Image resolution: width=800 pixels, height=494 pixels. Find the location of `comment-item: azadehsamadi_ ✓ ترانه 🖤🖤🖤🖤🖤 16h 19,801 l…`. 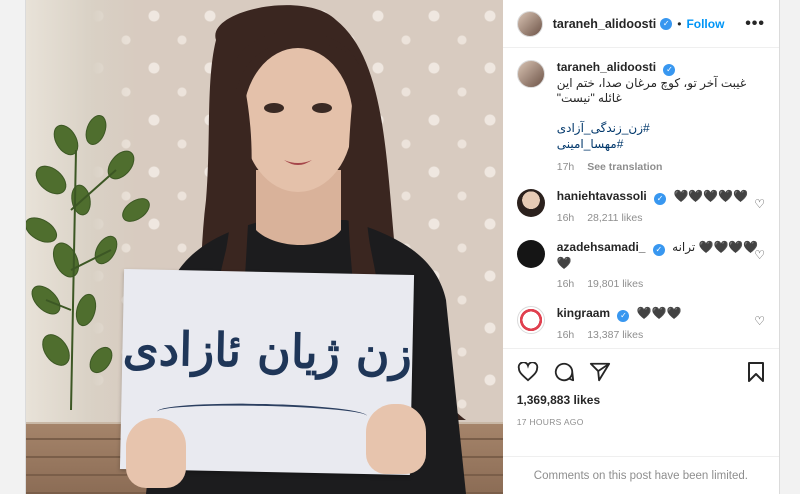

comment-item: azadehsamadi_ ✓ ترانه 🖤🖤🖤🖤🖤 16h 19,801 l… is located at coordinates (640, 266).